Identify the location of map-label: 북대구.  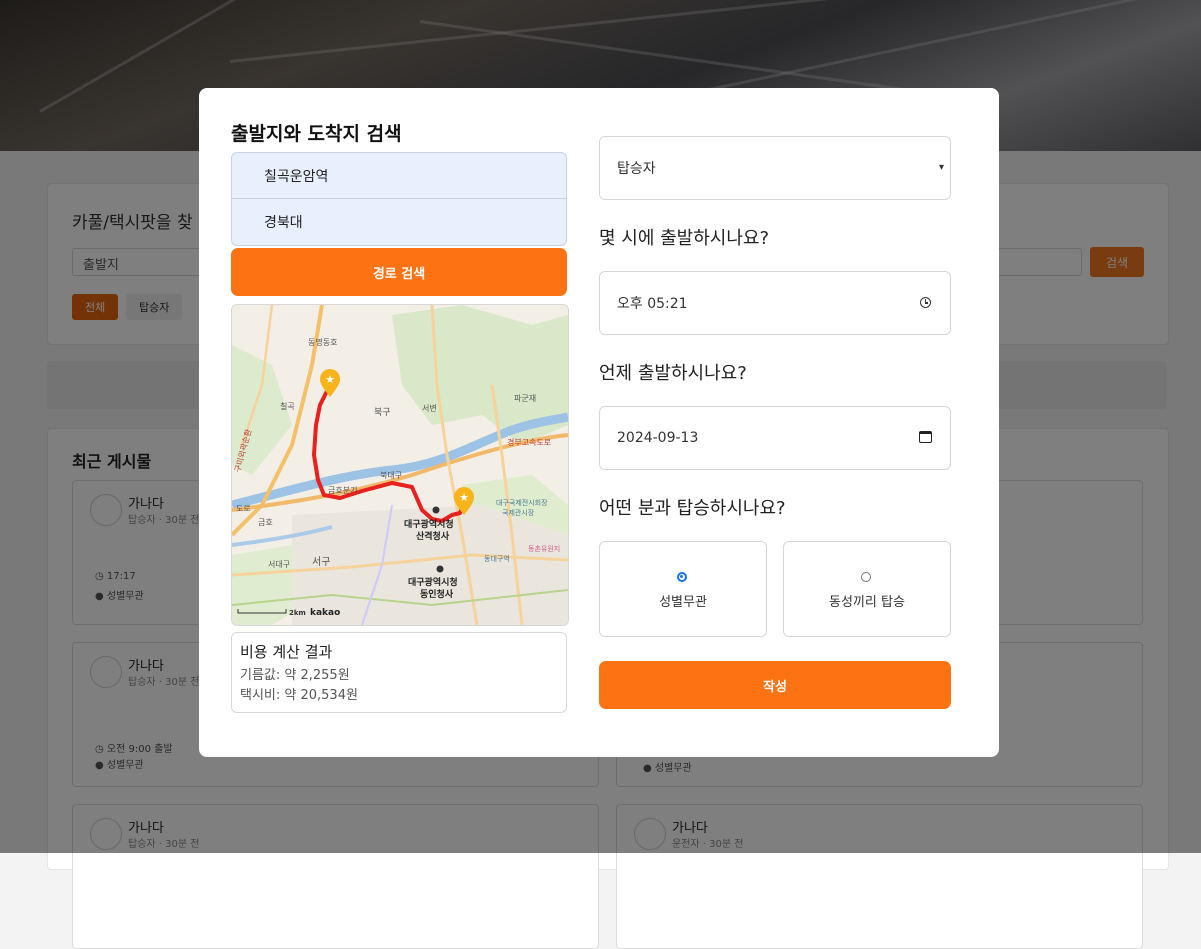
(391, 475).